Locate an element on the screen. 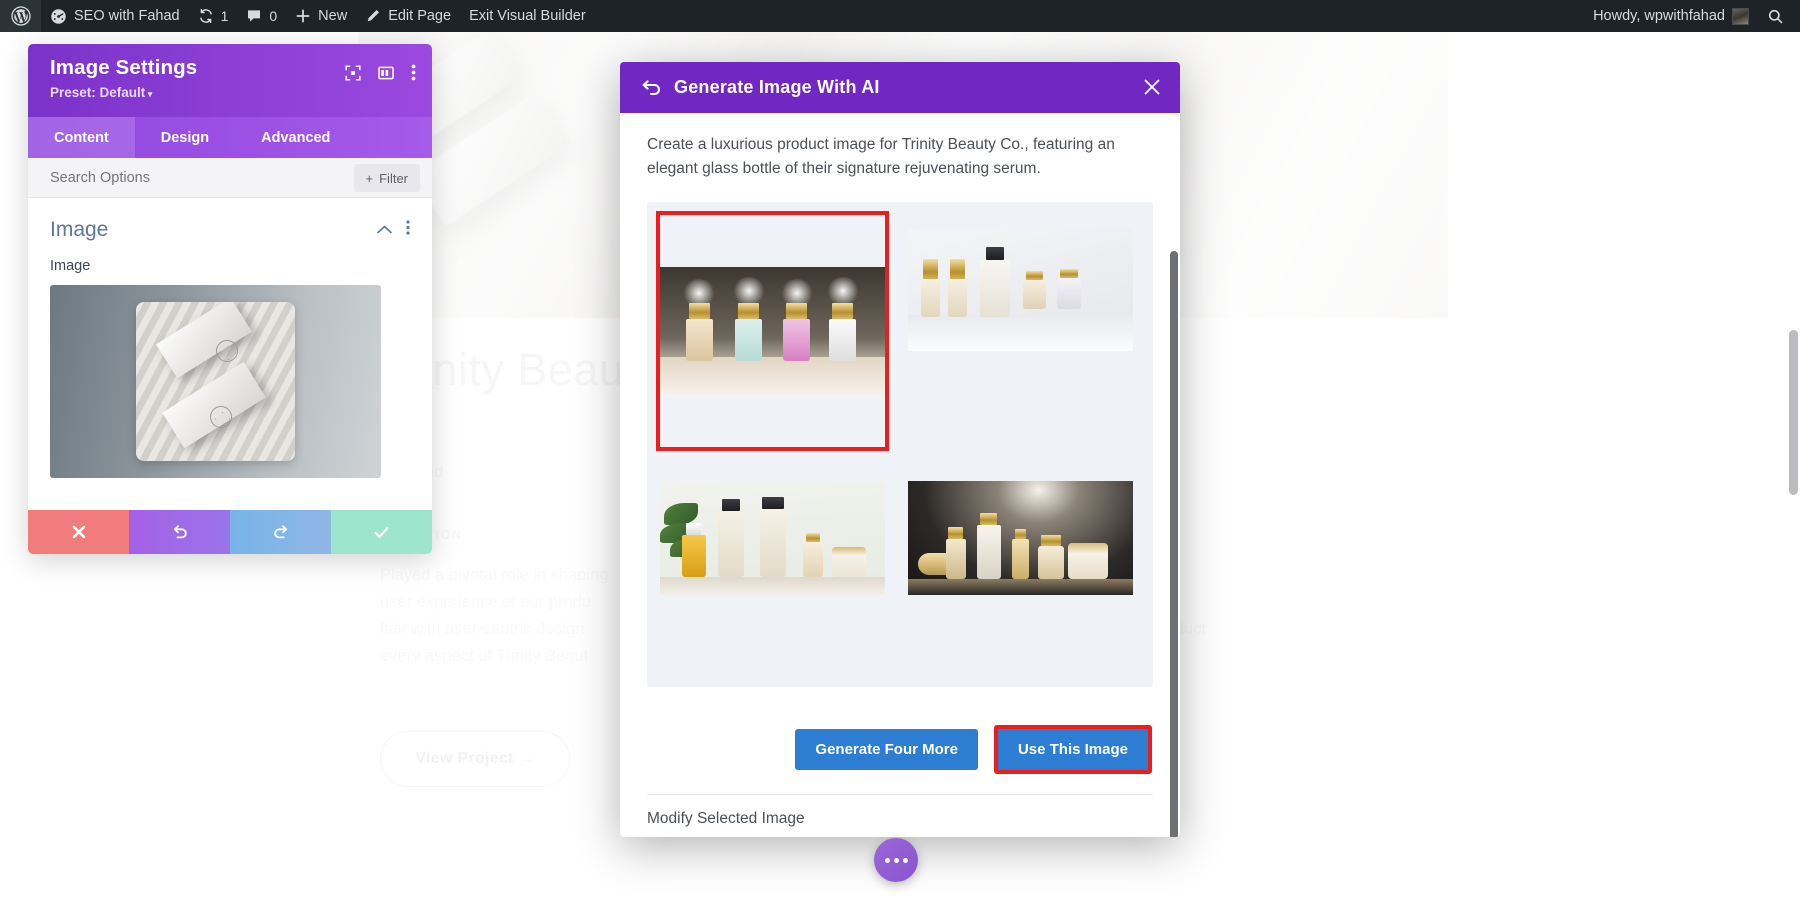 This screenshot has height=900, width=1800. ai-image-1-thumbnail is located at coordinates (772, 331).